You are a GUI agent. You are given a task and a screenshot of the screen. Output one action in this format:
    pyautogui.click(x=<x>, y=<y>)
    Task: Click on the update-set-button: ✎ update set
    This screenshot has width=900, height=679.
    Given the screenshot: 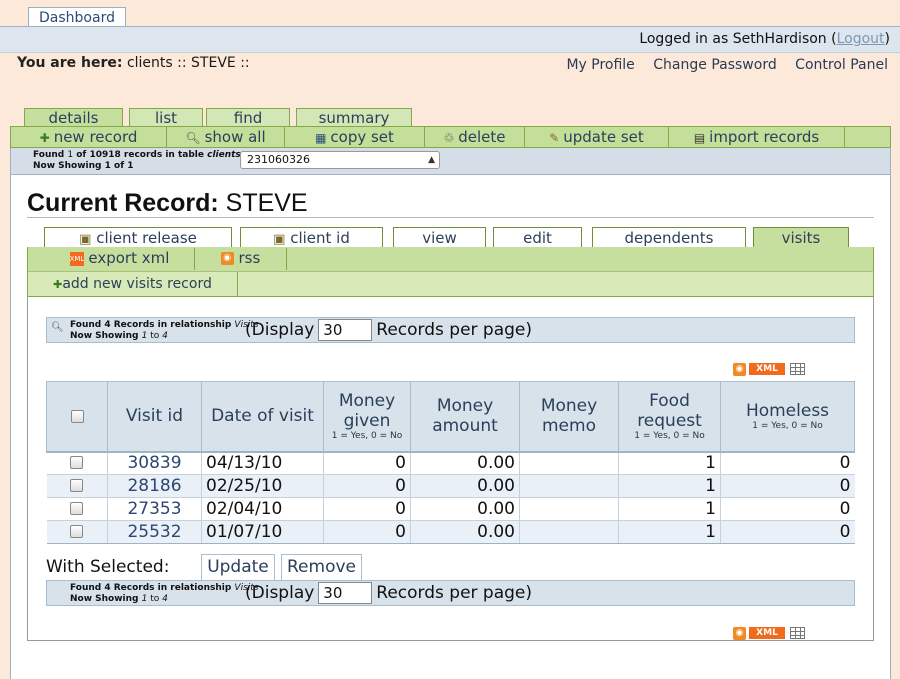 What is the action you would take?
    pyautogui.click(x=597, y=137)
    